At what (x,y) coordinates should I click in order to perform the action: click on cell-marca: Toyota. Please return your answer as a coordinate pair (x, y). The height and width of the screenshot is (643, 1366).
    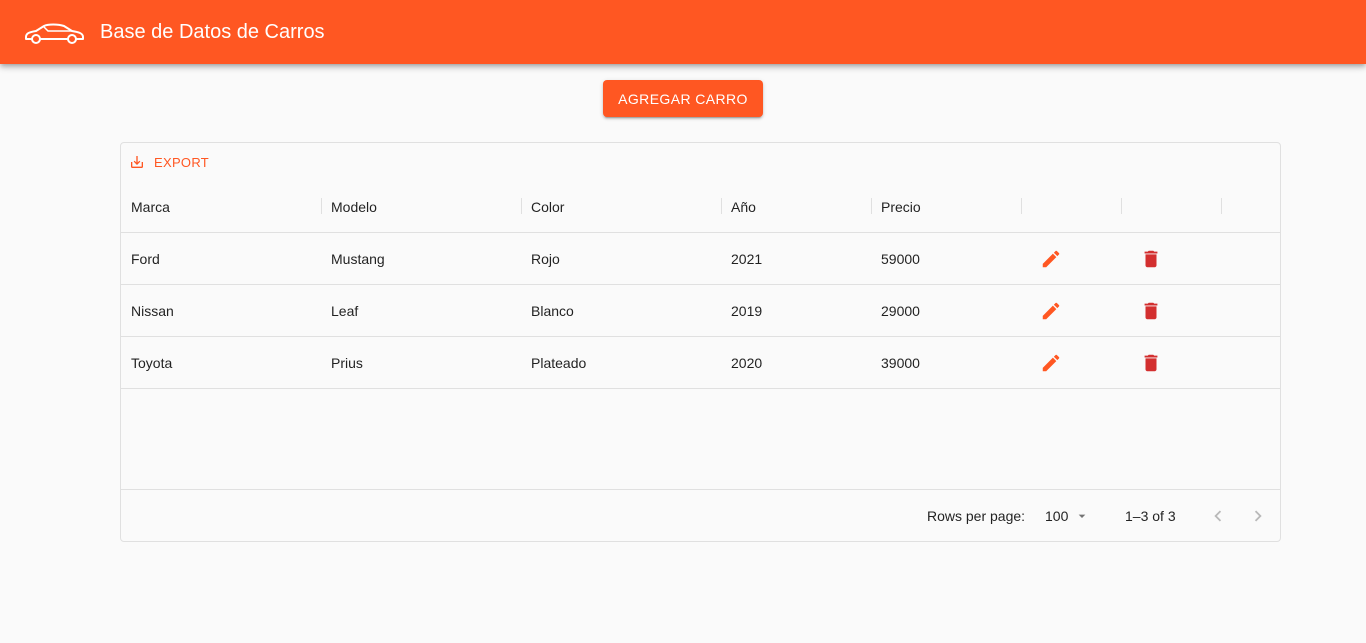
    Looking at the image, I should click on (152, 362).